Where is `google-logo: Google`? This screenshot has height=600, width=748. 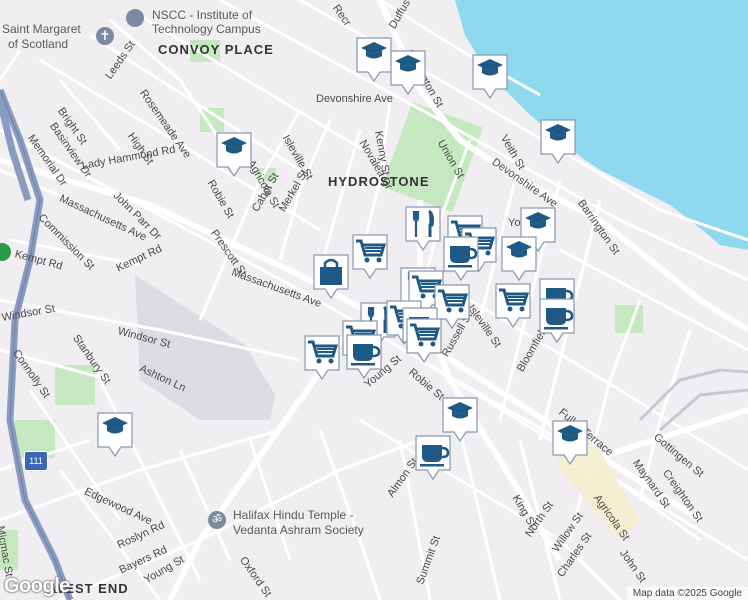 google-logo: Google is located at coordinates (37, 586).